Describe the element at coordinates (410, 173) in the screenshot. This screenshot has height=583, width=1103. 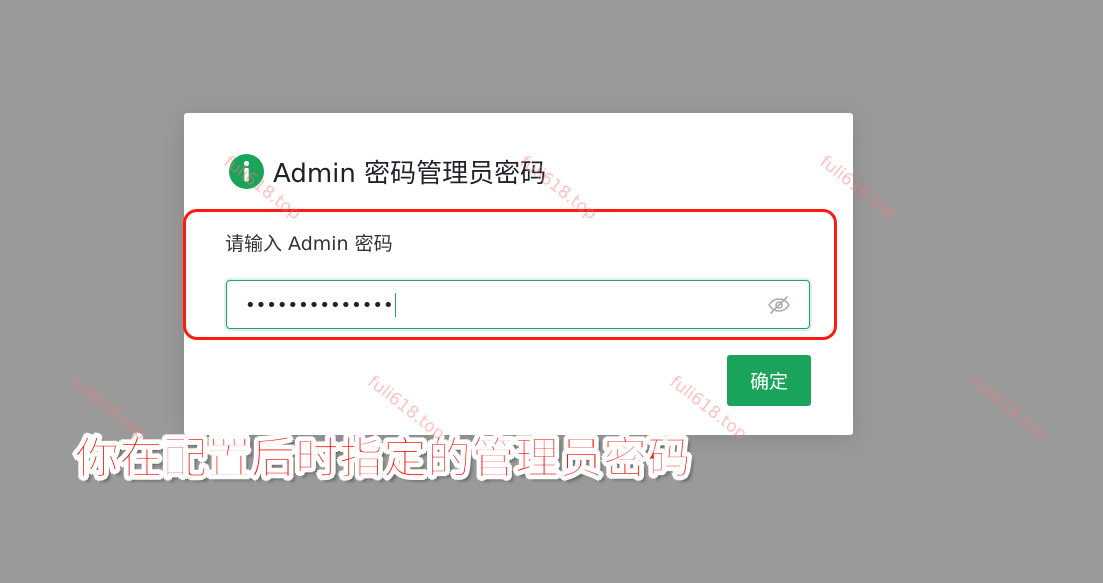
I see `dialog-title: Admin 密码管理员密码` at that location.